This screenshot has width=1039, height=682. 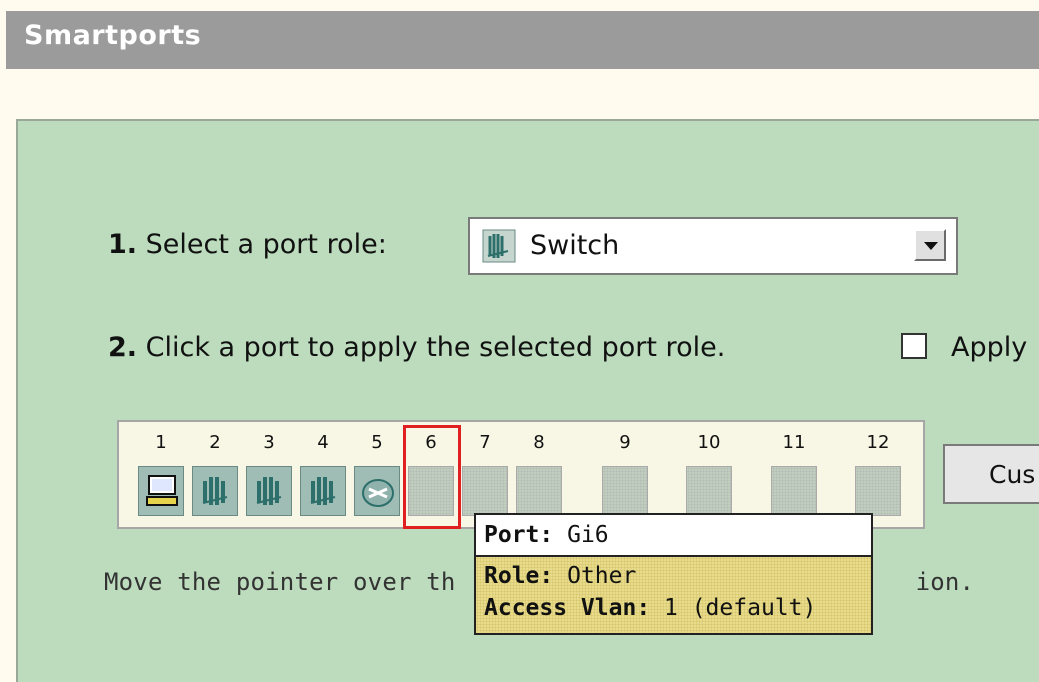 What do you see at coordinates (713, 246) in the screenshot?
I see `port-role-select: Switch` at bounding box center [713, 246].